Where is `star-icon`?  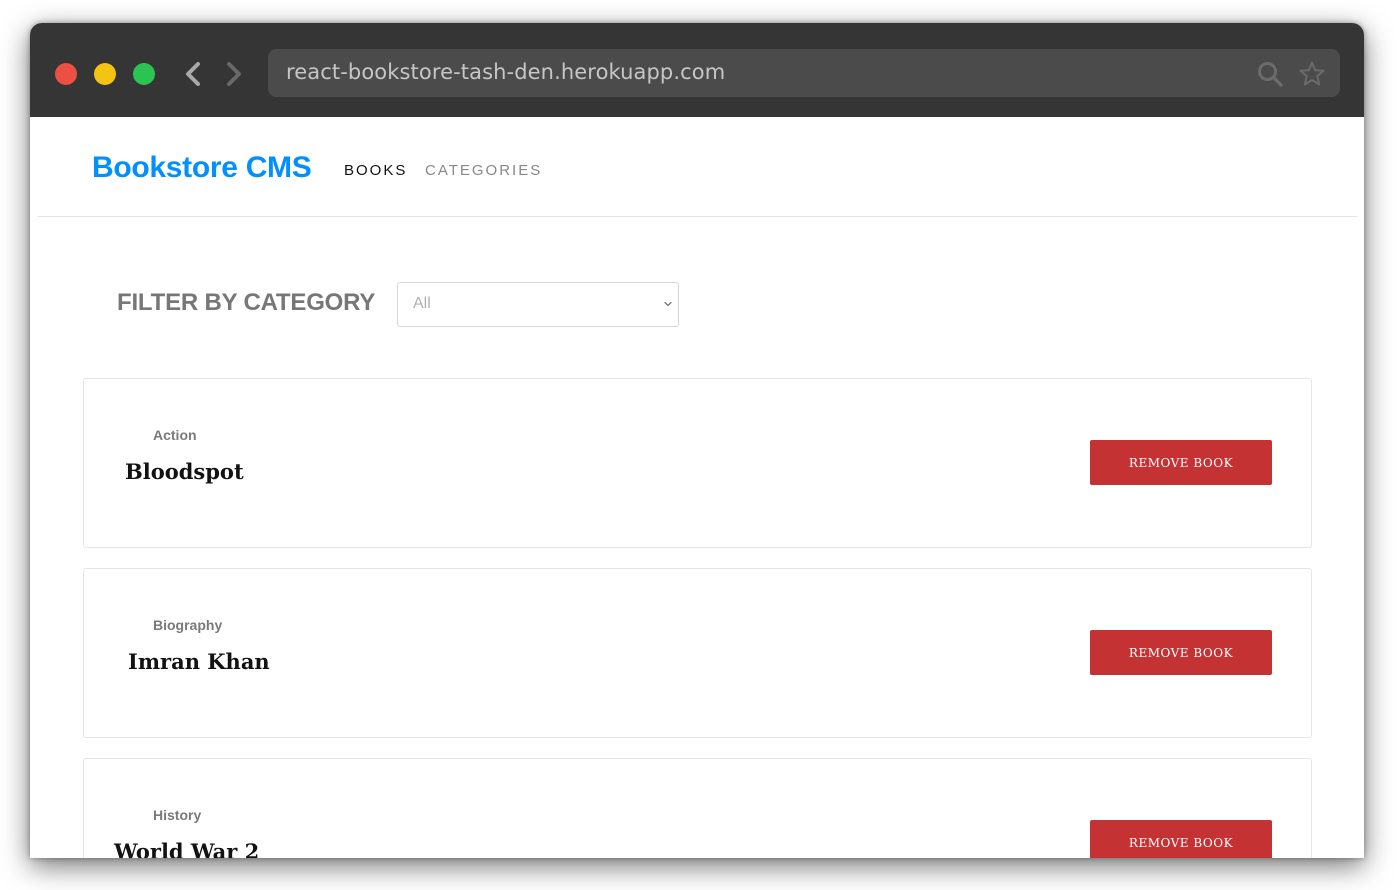 star-icon is located at coordinates (1312, 74).